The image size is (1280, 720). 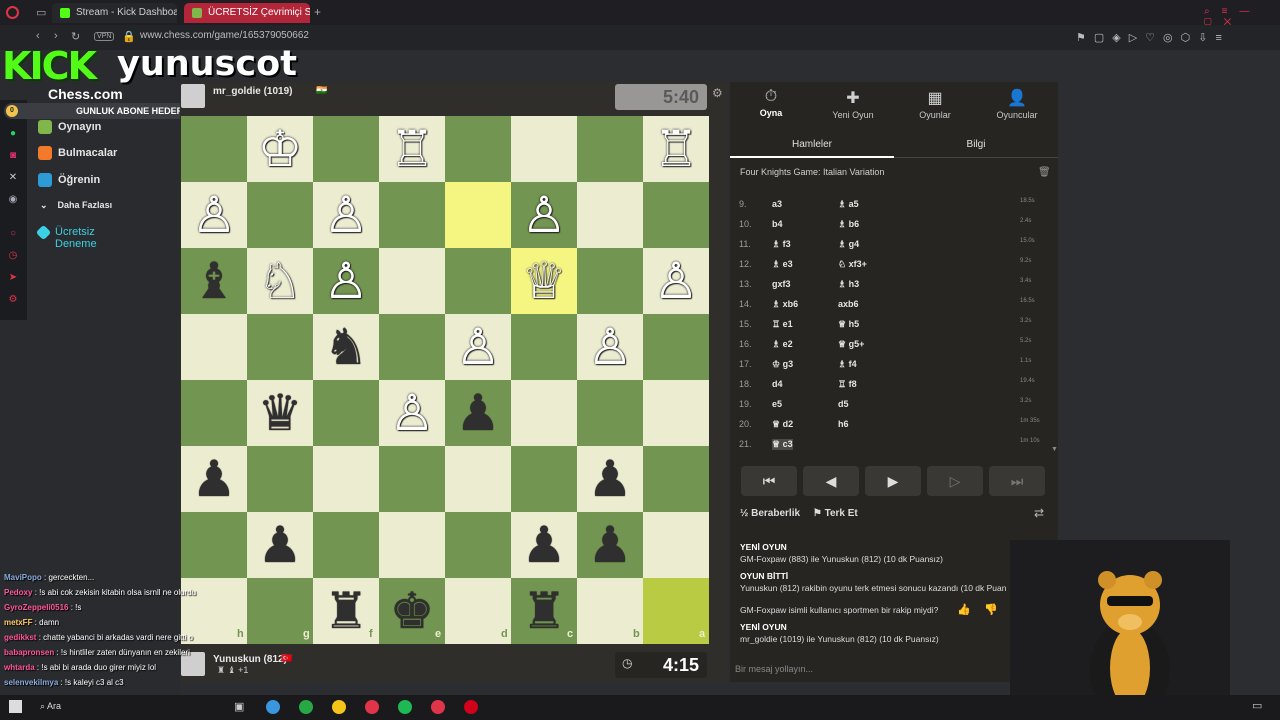 What do you see at coordinates (891, 388) in the screenshot?
I see `move-row: 18. d4 ♖ f8 19.4s` at bounding box center [891, 388].